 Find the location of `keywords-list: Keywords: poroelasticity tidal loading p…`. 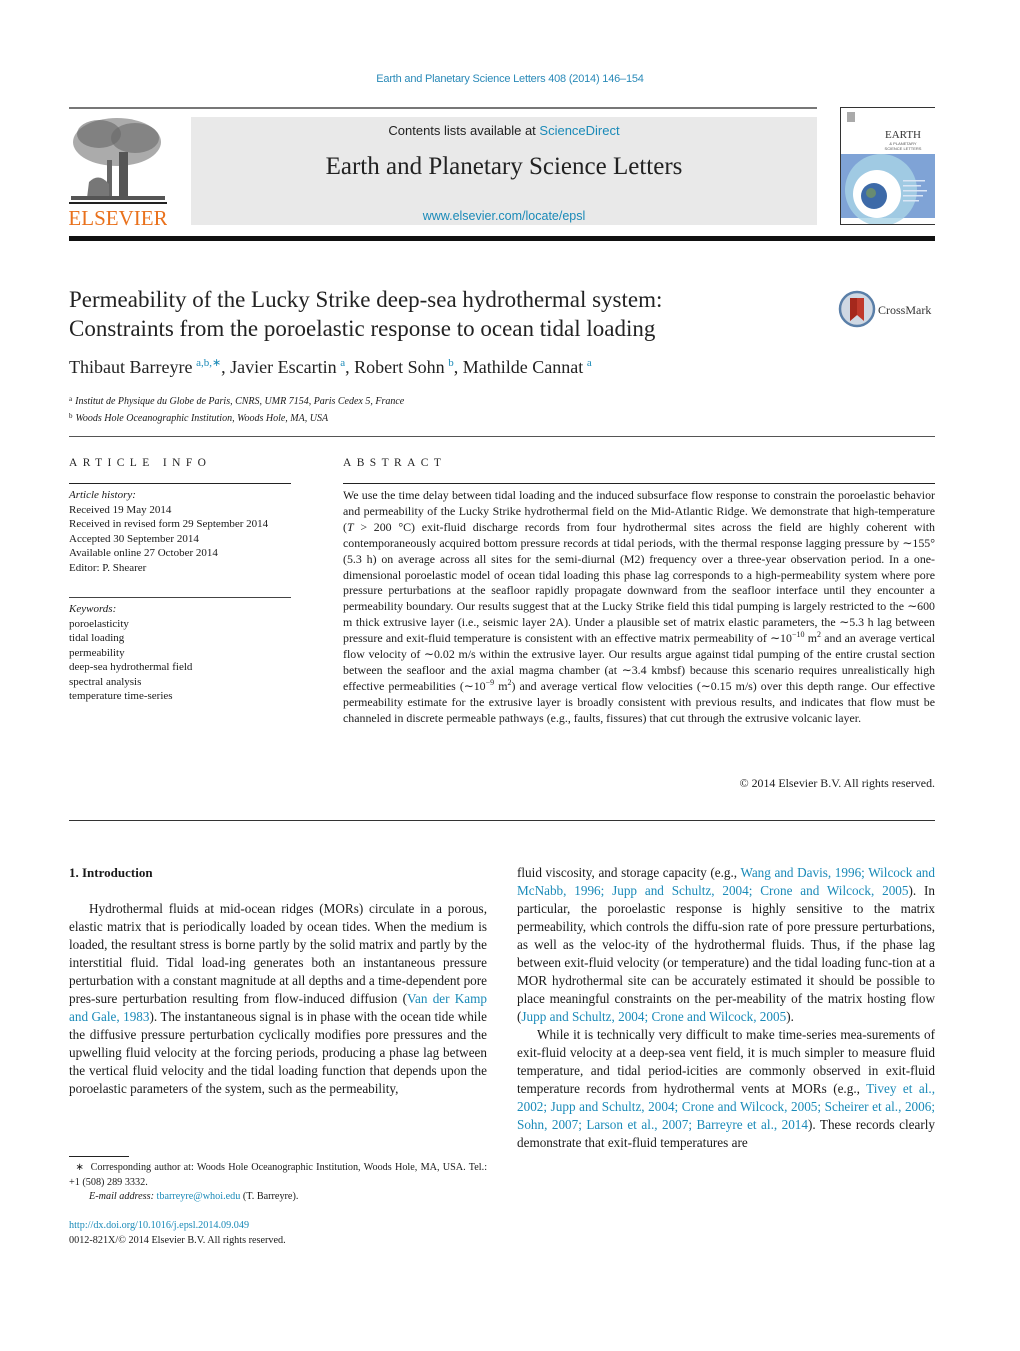

keywords-list: Keywords: poroelasticity tidal loading p… is located at coordinates (180, 653).